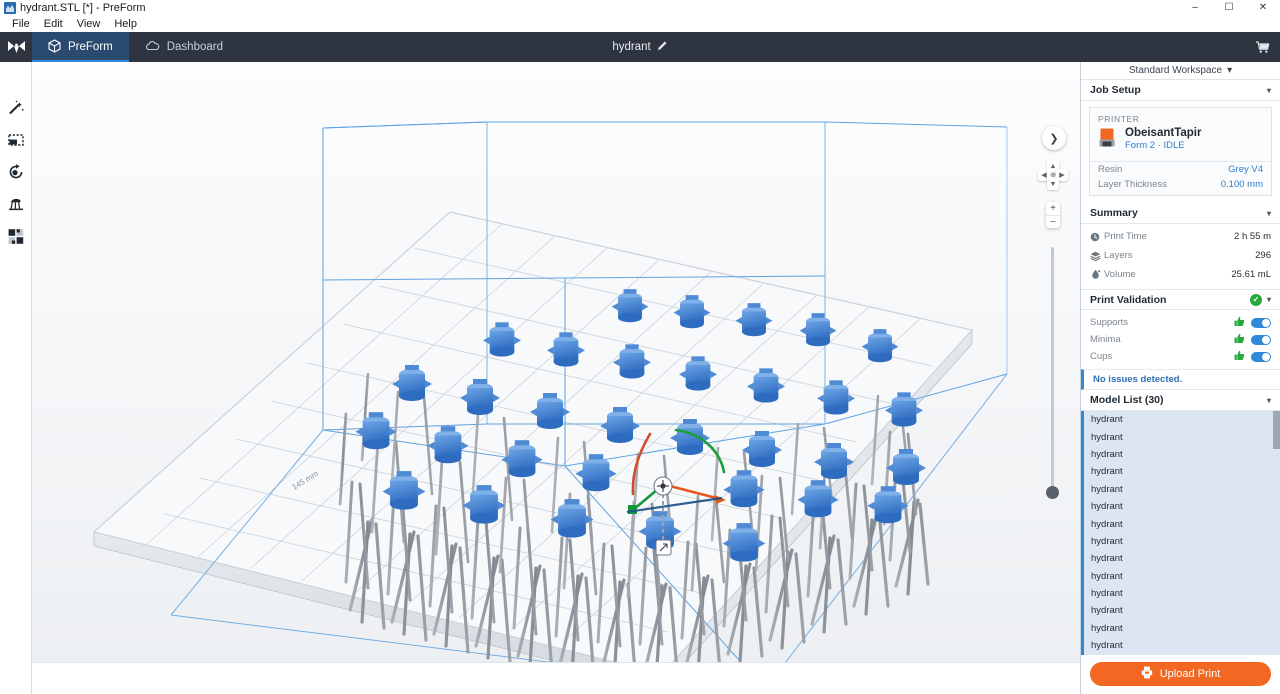 This screenshot has height=694, width=1280. I want to click on formlabs-logo-icon, so click(16, 47).